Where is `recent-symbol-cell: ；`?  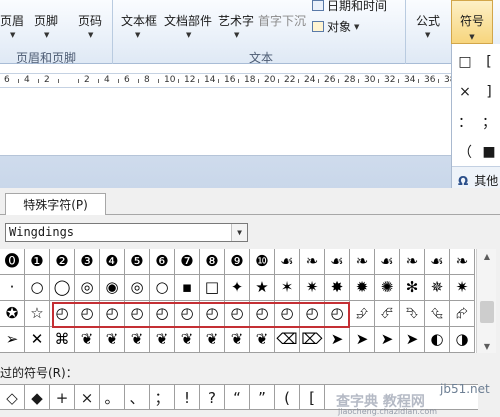 recent-symbol-cell: ； is located at coordinates (162, 397).